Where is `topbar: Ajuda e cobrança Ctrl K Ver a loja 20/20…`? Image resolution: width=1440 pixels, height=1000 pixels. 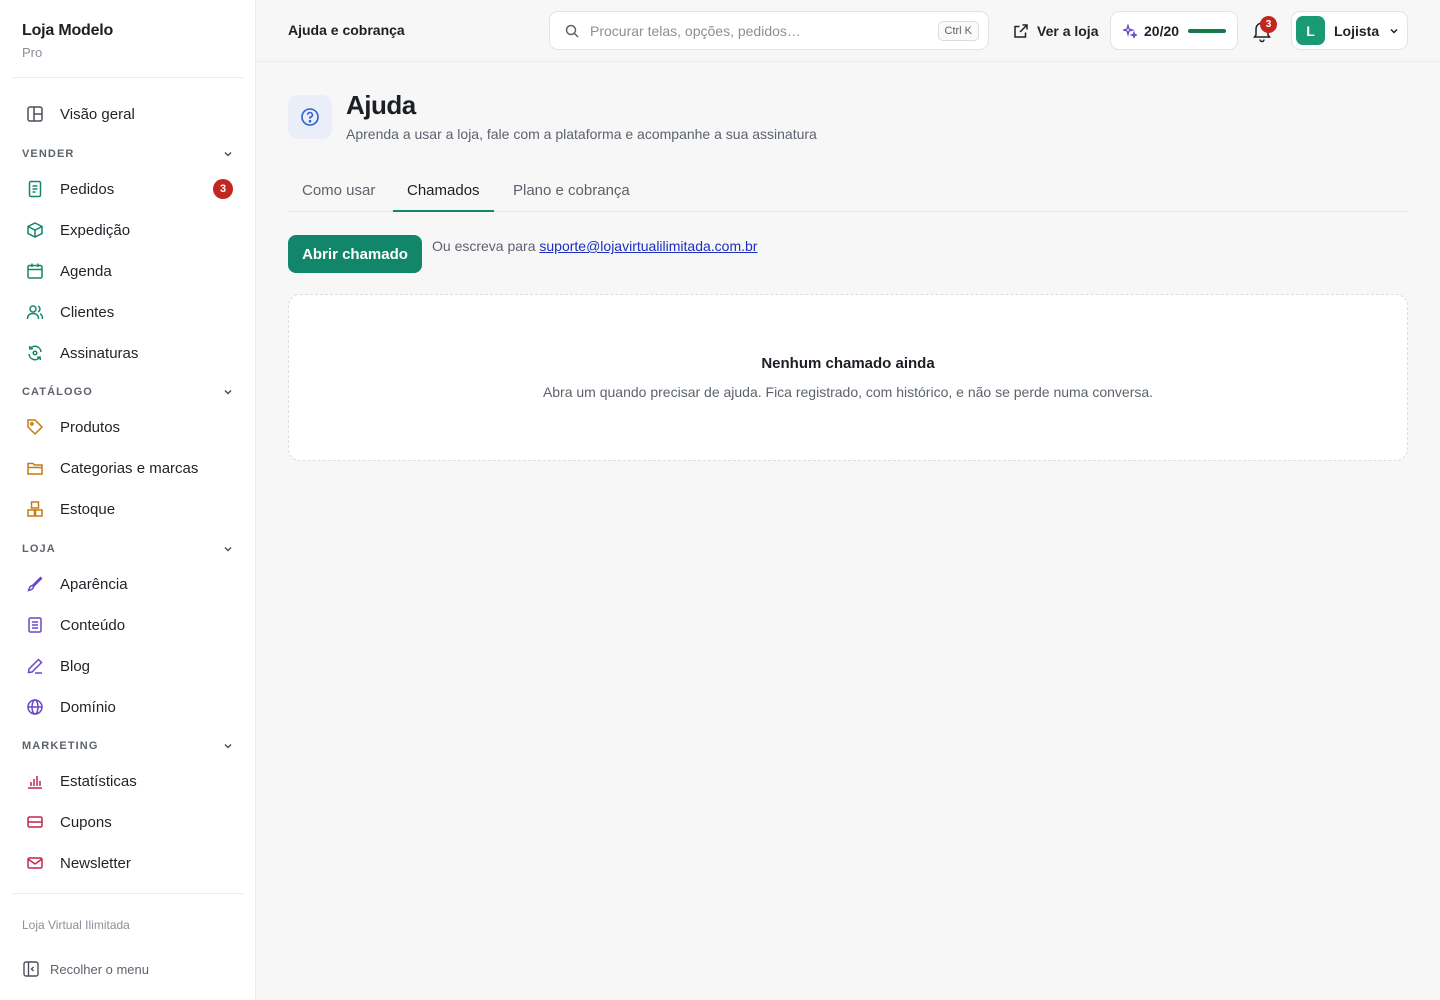
topbar: Ajuda e cobrança Ctrl K Ver a loja 20/20… is located at coordinates (848, 31).